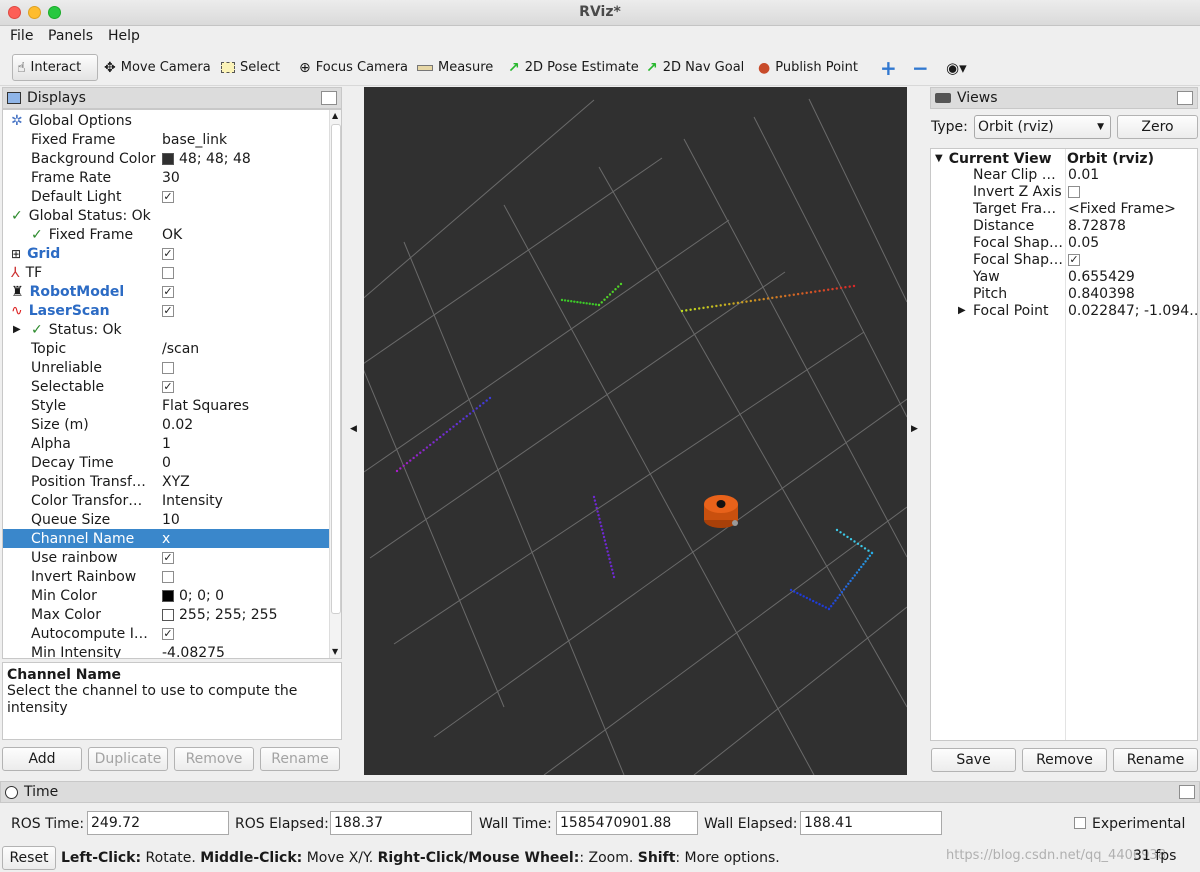 The height and width of the screenshot is (872, 1200). Describe the element at coordinates (245, 538) in the screenshot. I see `display-row-value: x` at that location.